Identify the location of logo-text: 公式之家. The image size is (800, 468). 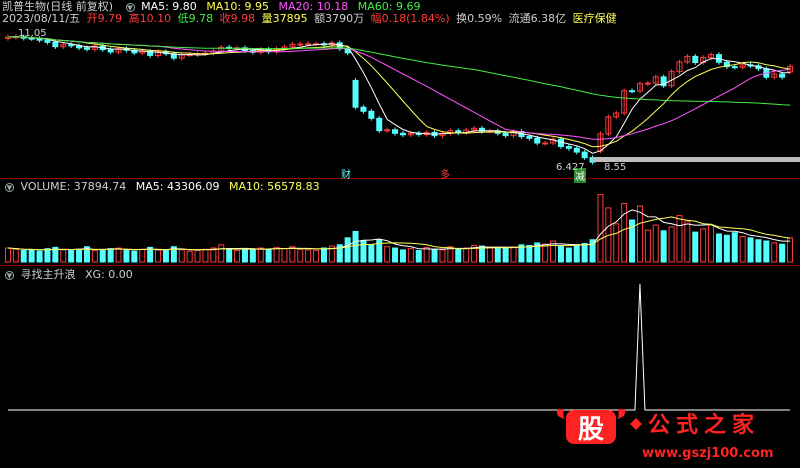
(704, 425).